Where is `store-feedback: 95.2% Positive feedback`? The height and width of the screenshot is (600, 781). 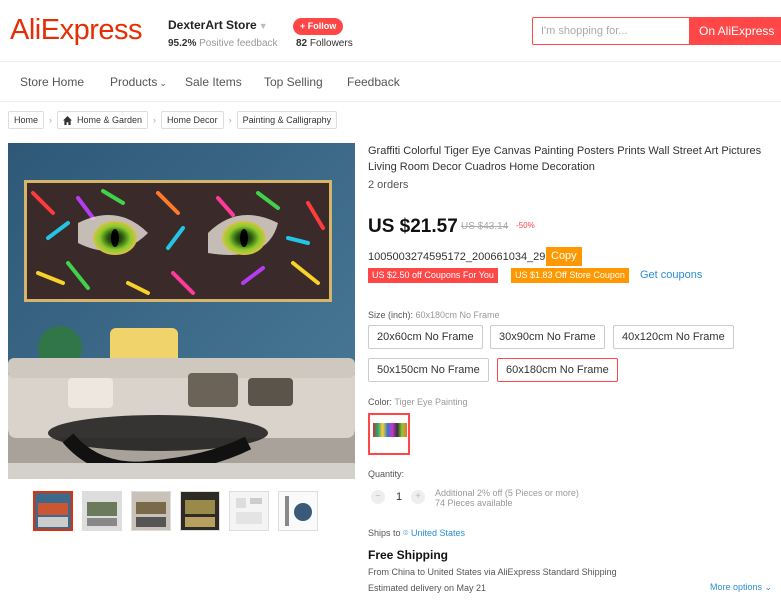
store-feedback: 95.2% Positive feedback is located at coordinates (223, 43).